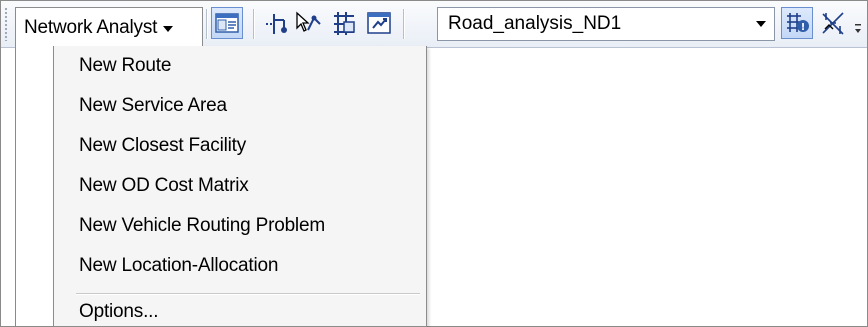 The image size is (868, 327). I want to click on menu-item-label: New Route, so click(125, 65).